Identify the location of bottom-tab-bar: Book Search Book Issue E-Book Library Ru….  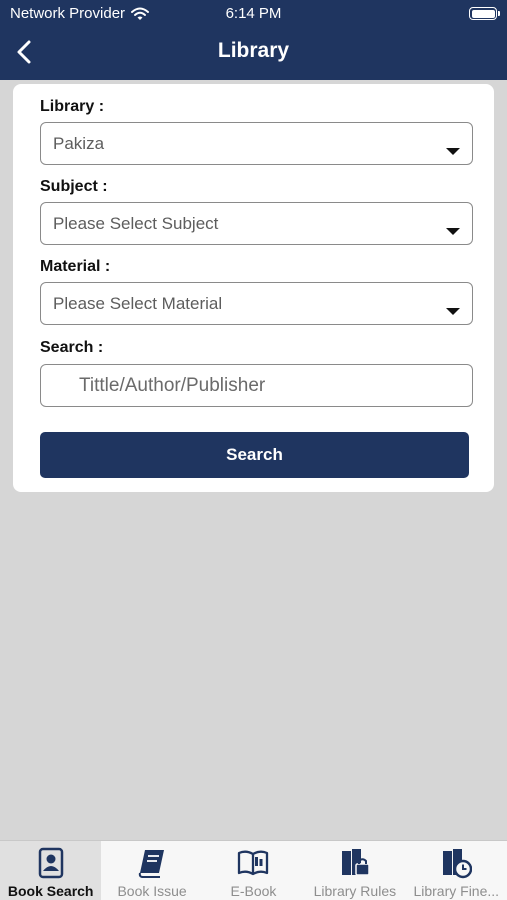
(253, 870).